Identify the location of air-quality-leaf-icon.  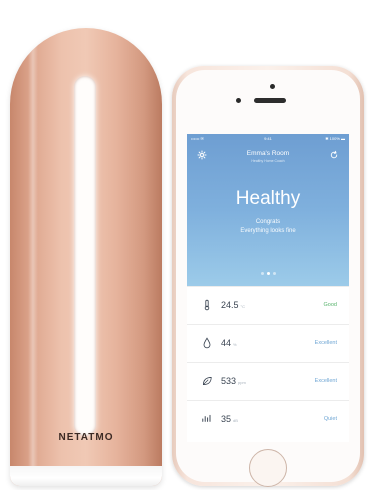
(207, 381).